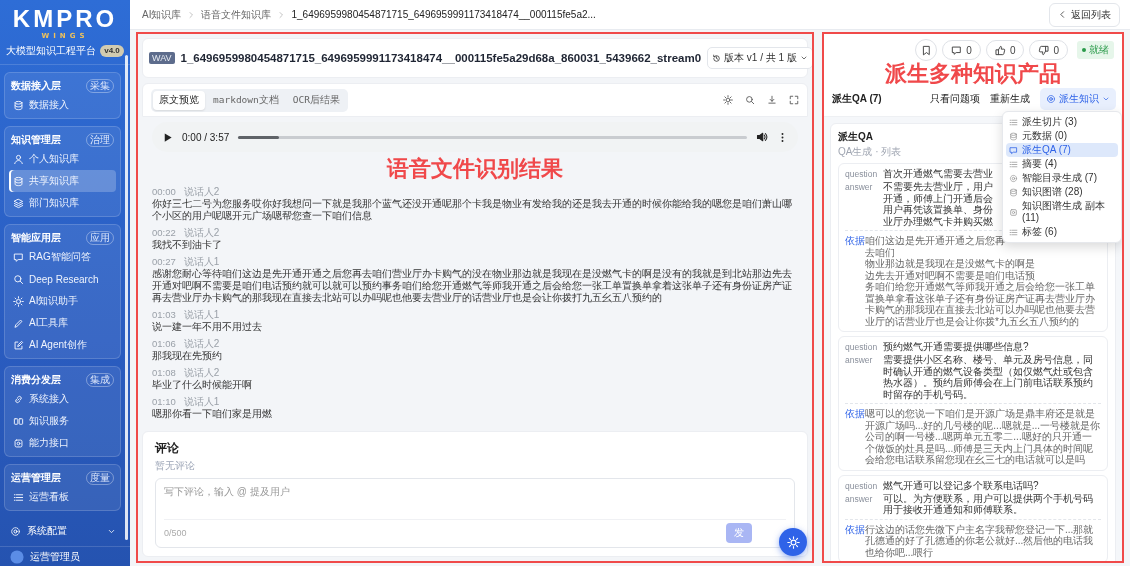  I want to click on avatar-icon, so click(17, 556).